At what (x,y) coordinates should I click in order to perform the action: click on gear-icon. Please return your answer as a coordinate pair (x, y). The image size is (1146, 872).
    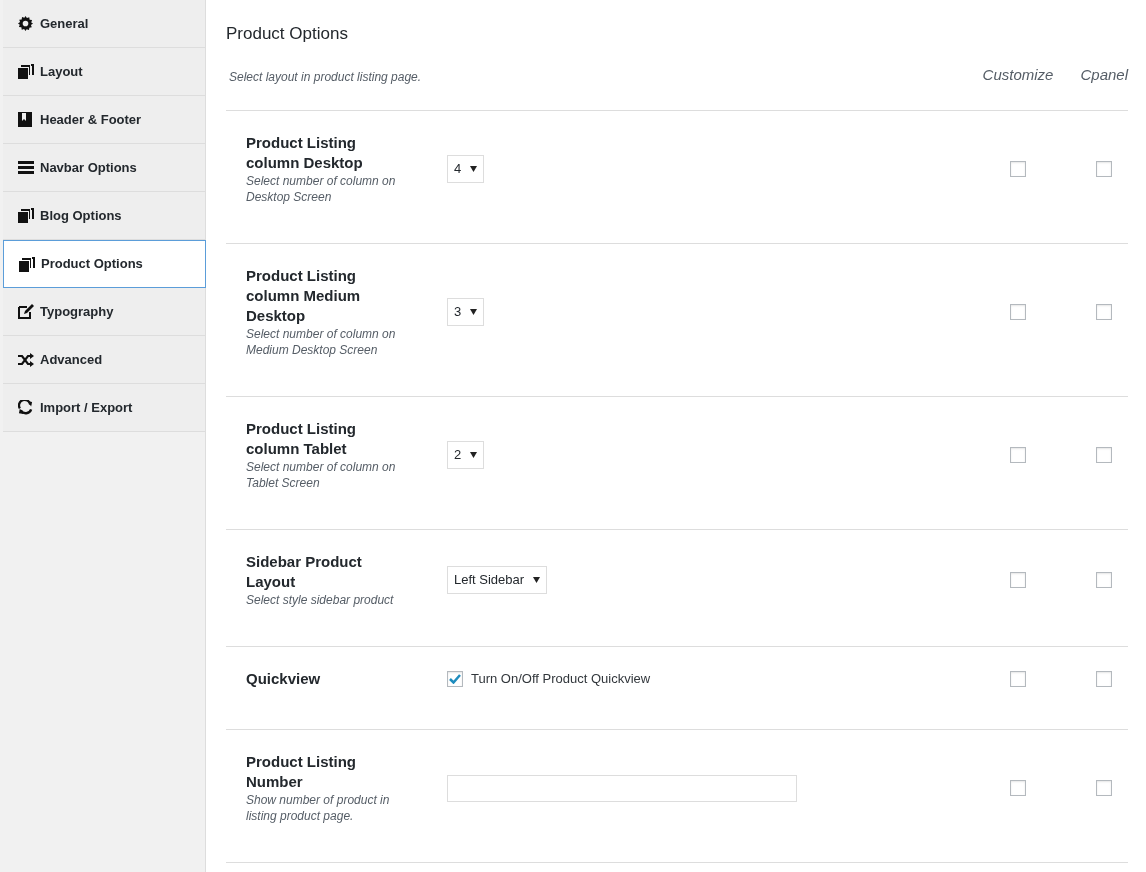
    Looking at the image, I should click on (25, 23).